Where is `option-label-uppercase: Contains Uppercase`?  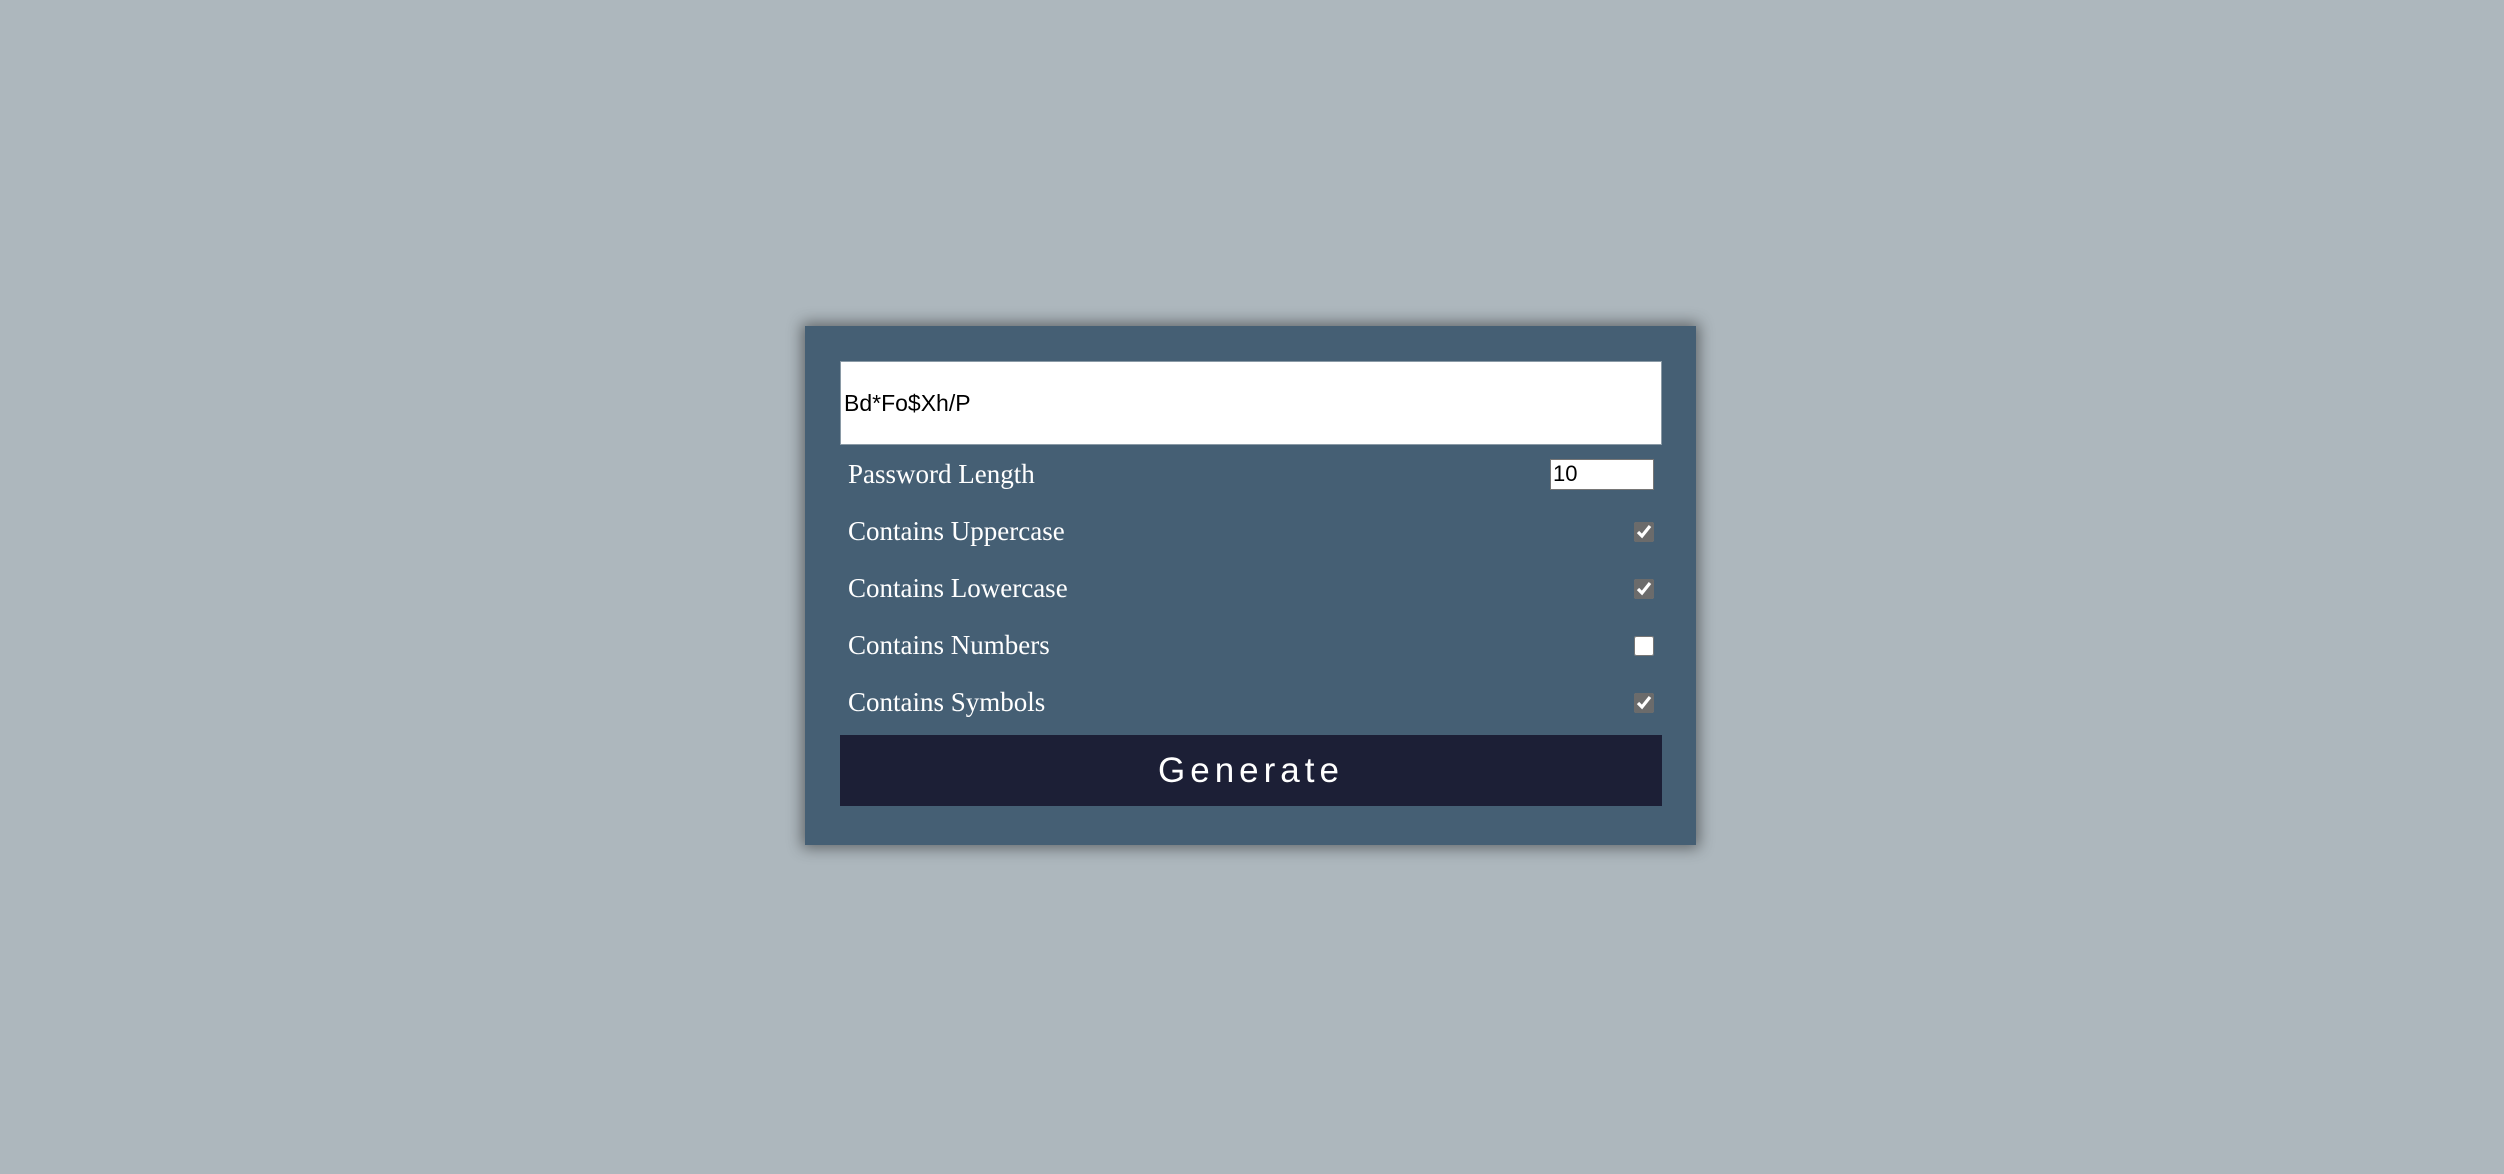 option-label-uppercase: Contains Uppercase is located at coordinates (956, 531).